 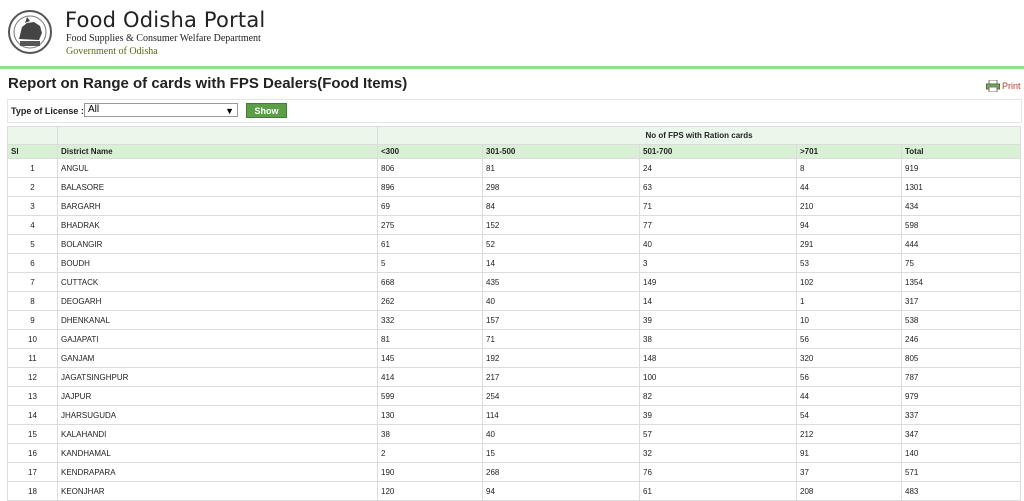 I want to click on print-link: Print, so click(x=1003, y=86).